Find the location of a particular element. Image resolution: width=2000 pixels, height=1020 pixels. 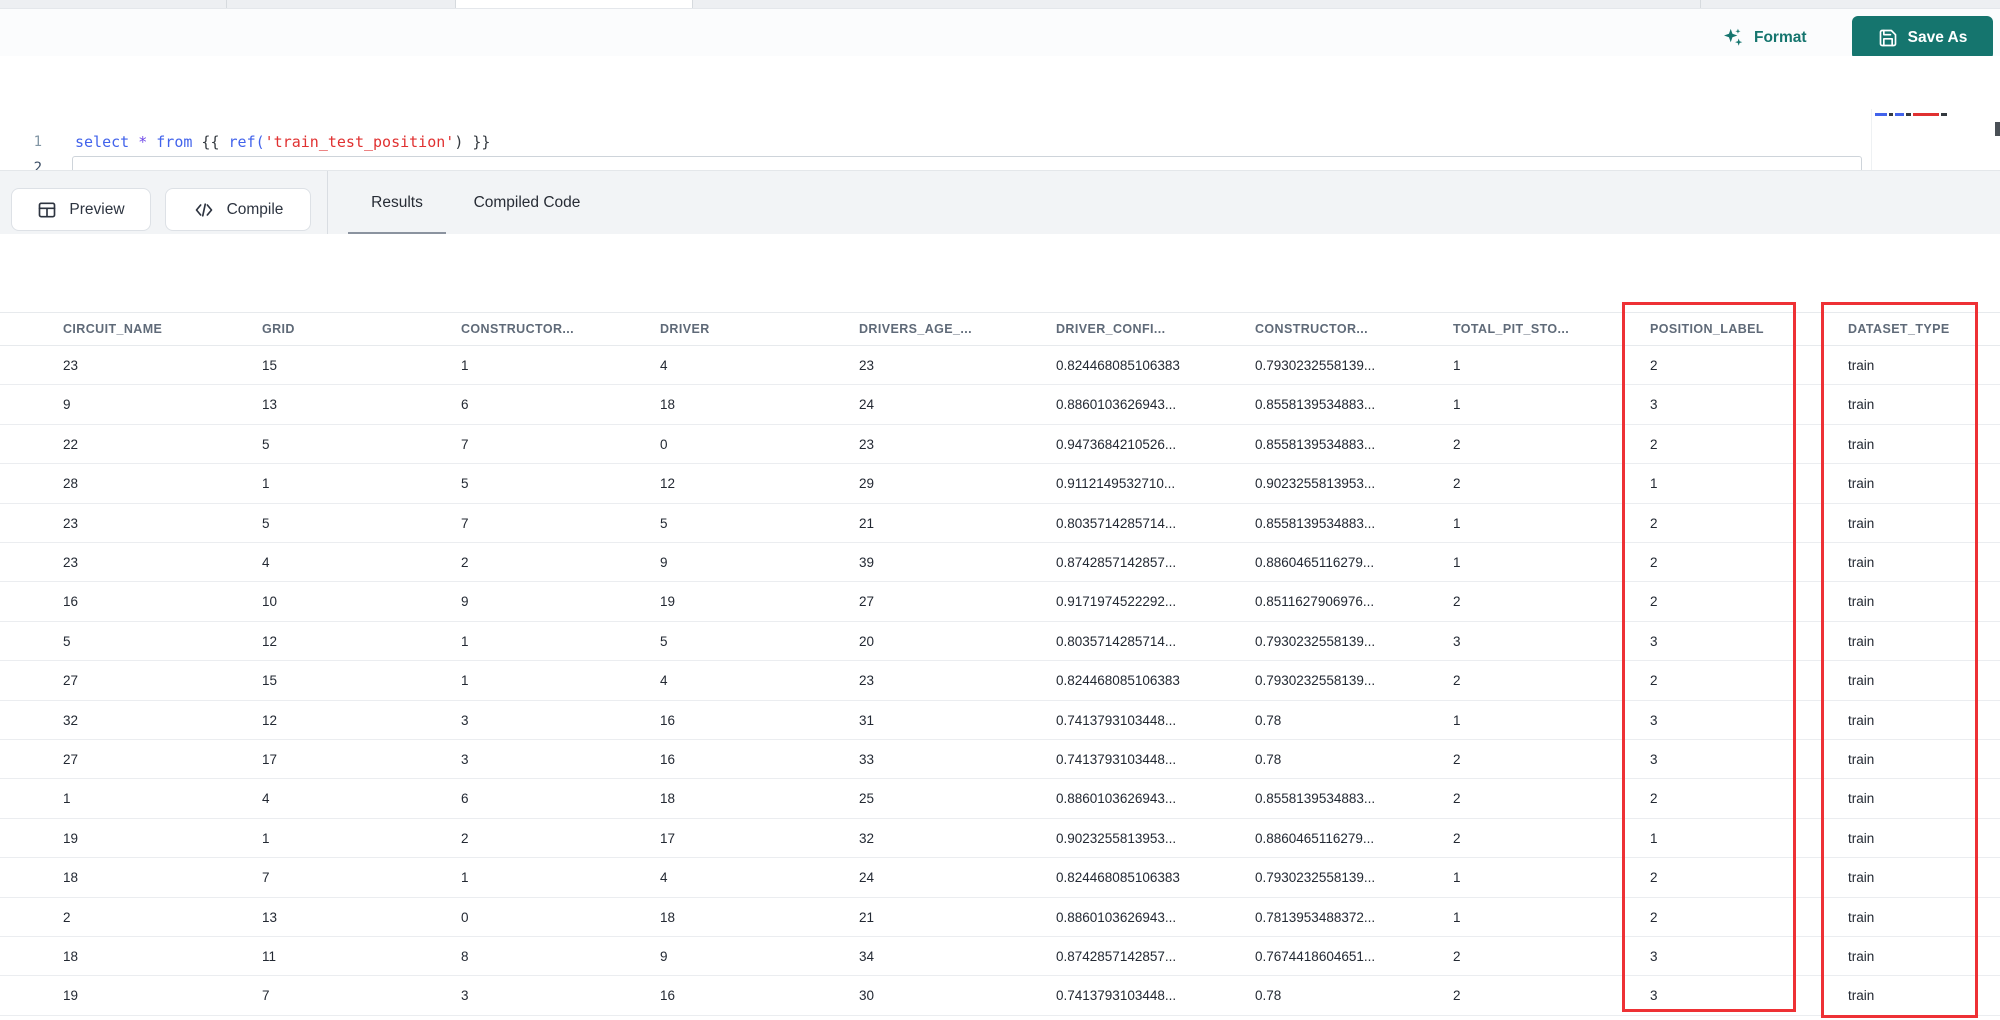

code-token-string: 'train_test_position' is located at coordinates (359, 142).